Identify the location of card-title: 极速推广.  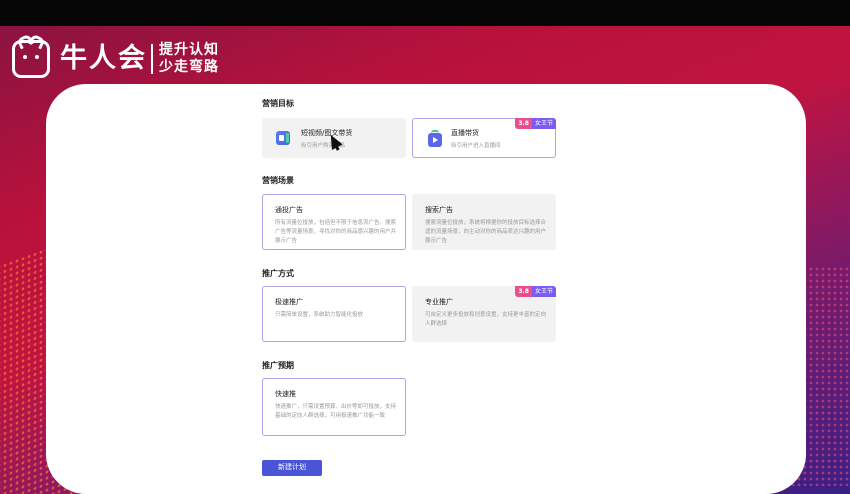
(289, 302).